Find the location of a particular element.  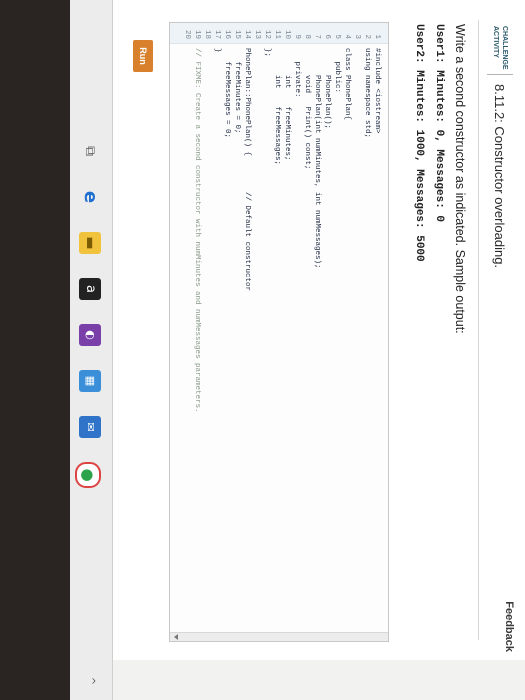

line-number: 4 is located at coordinates (347, 36).